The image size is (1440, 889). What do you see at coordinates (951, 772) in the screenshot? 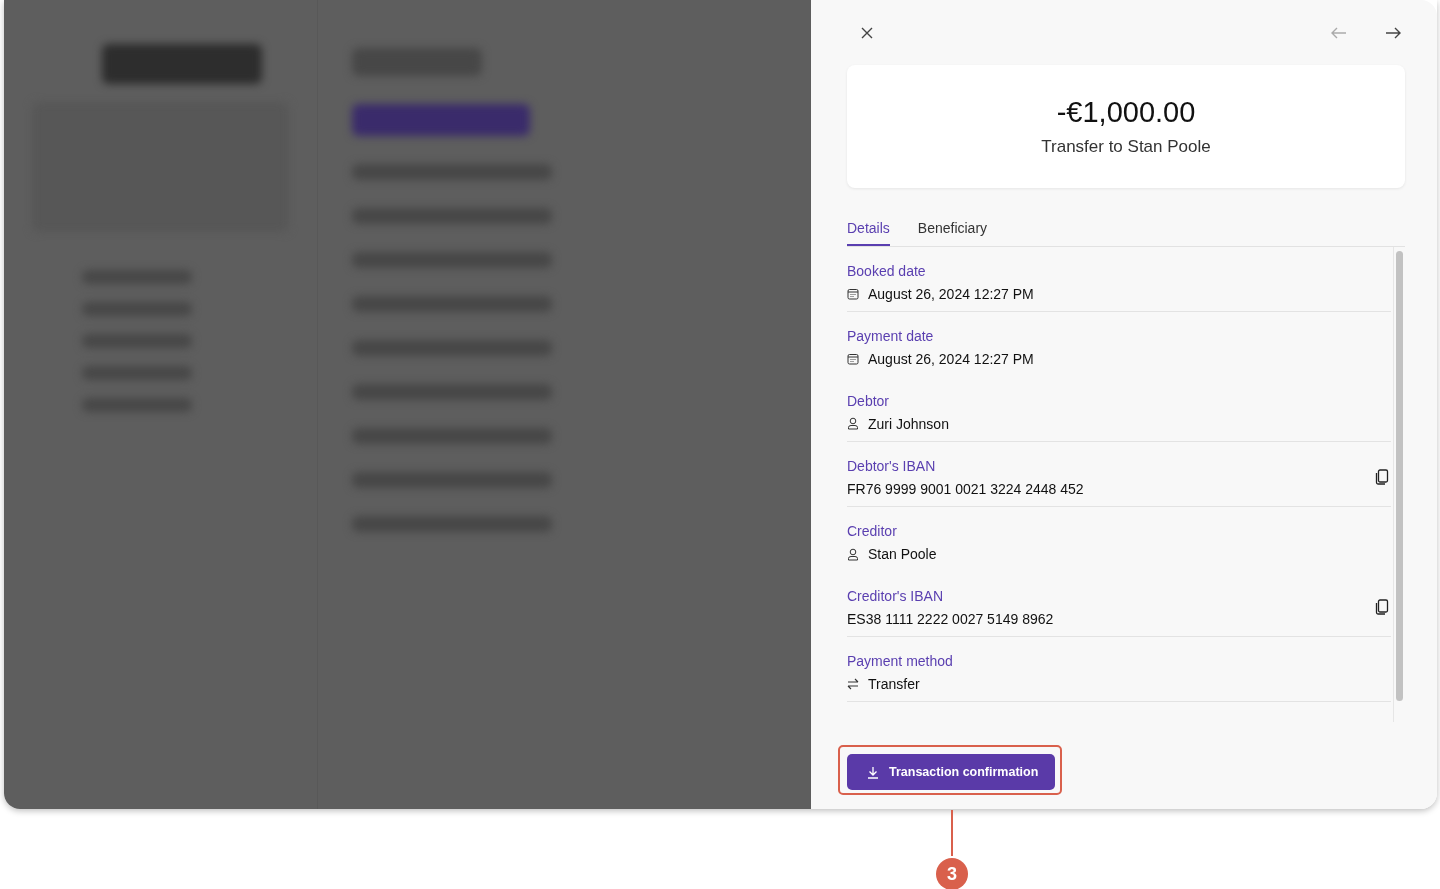
I see `download-button: Transaction confirmation` at bounding box center [951, 772].